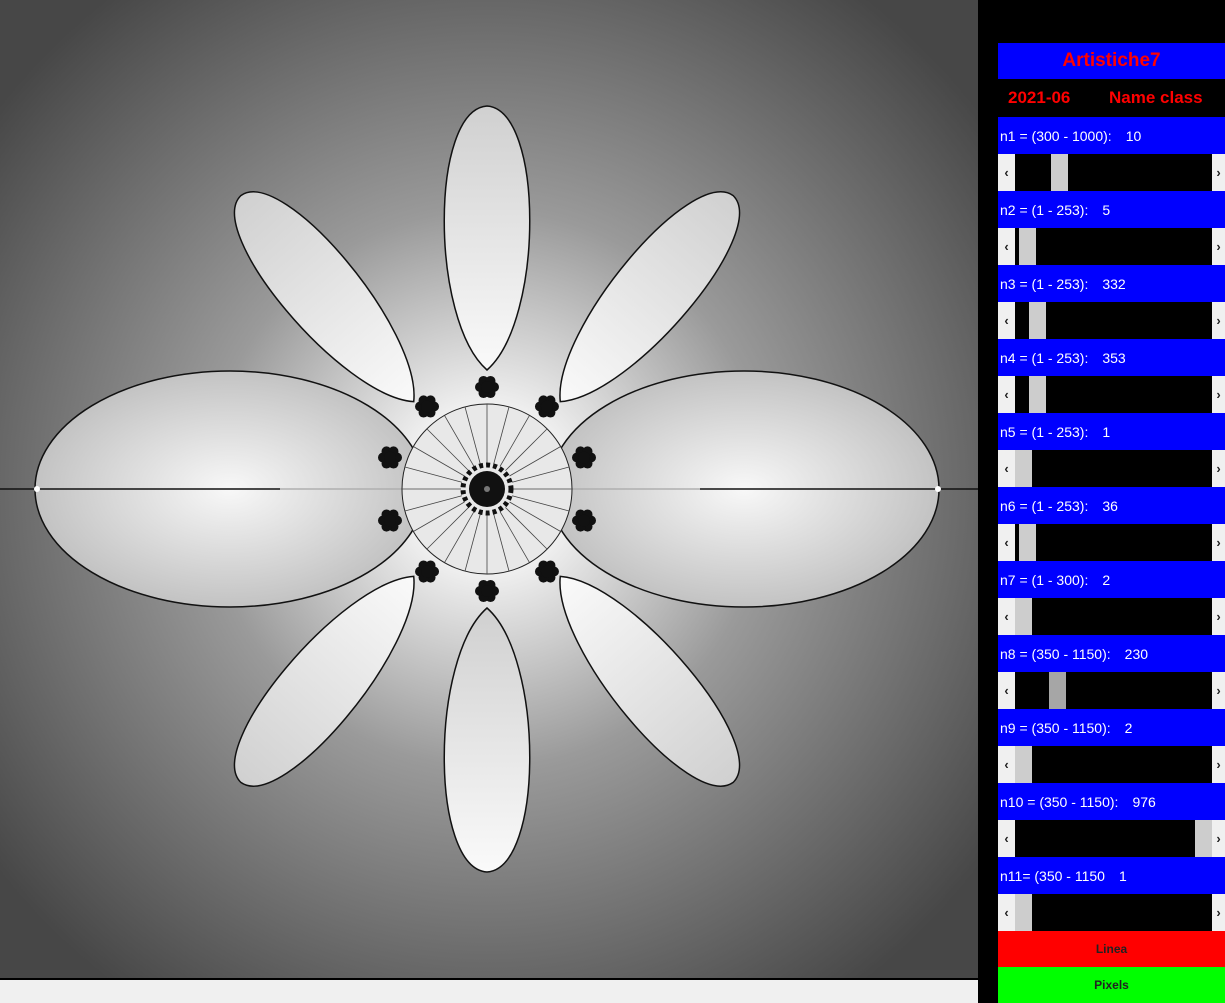 The height and width of the screenshot is (1003, 1225). I want to click on param-label-n8: n8 = (350 - 1150): 230, so click(1111, 653).